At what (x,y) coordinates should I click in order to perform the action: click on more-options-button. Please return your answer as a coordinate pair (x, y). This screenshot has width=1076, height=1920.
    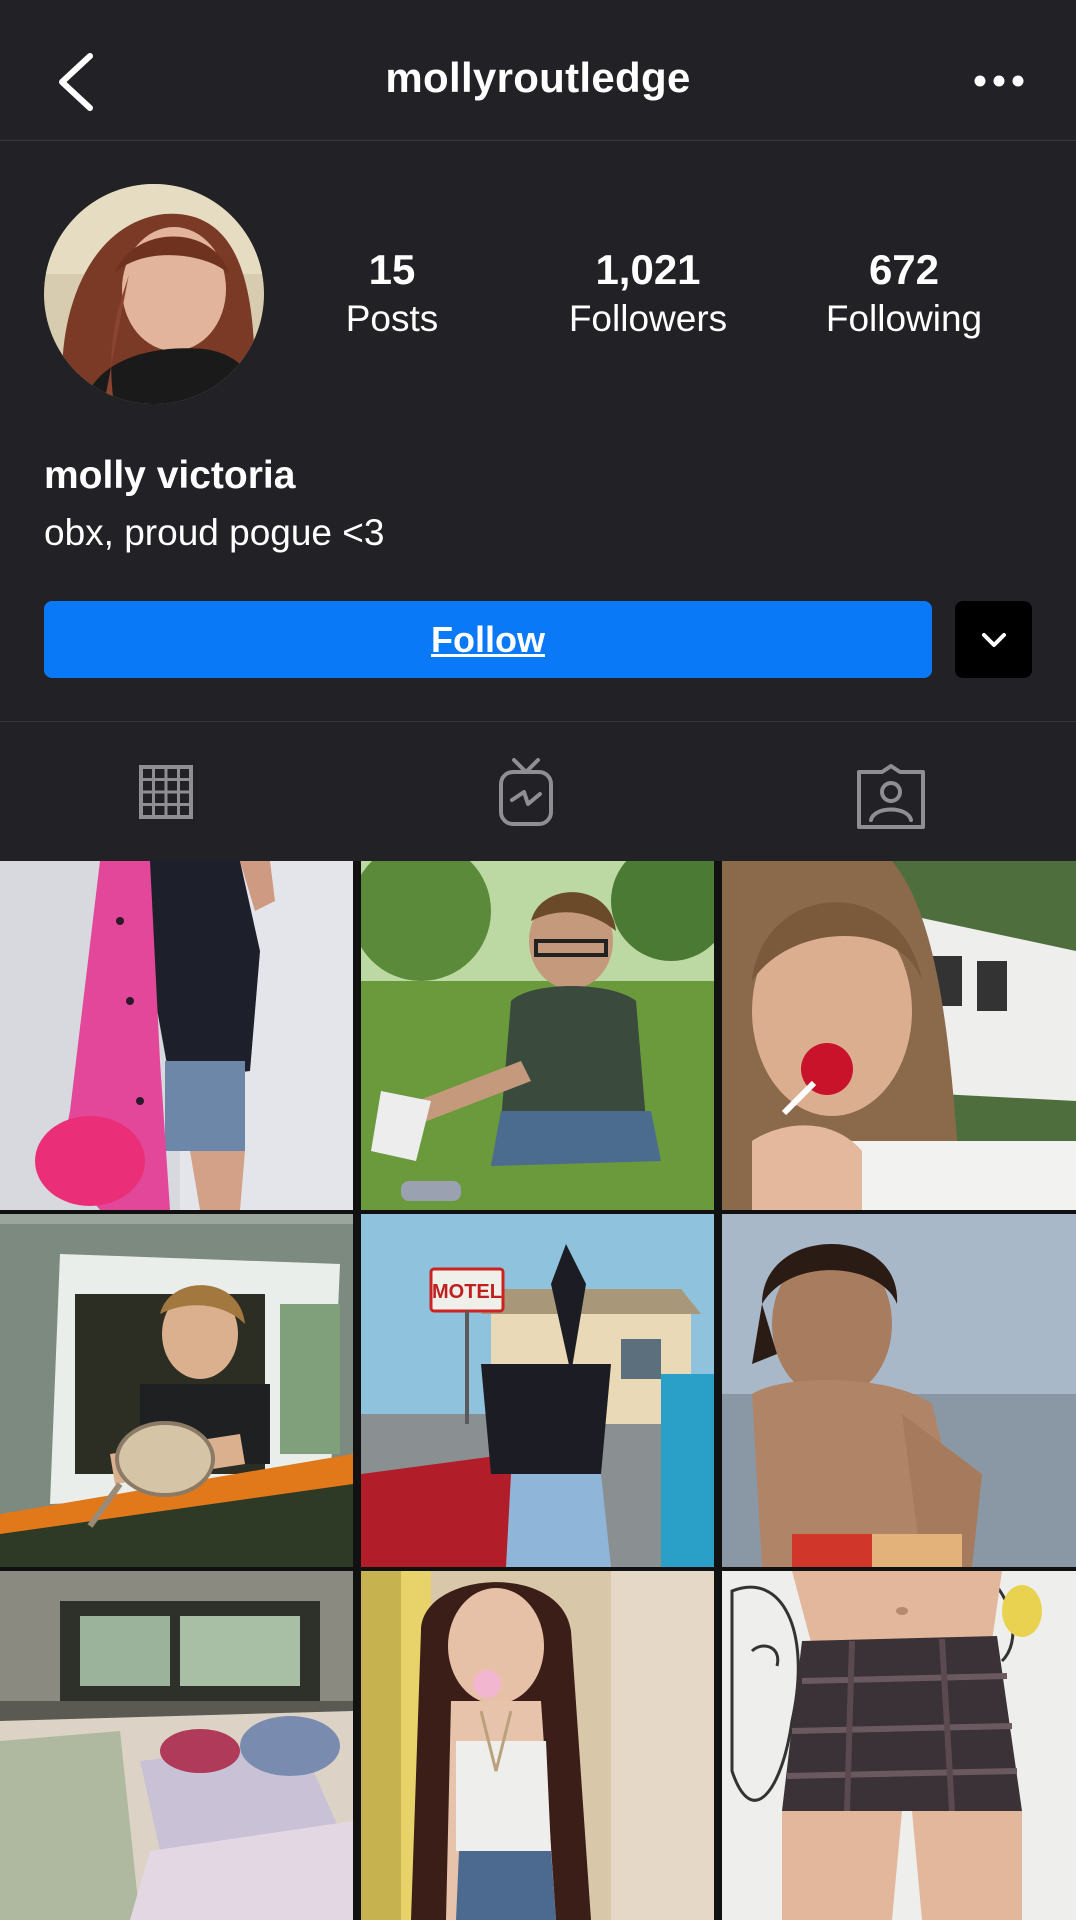
    Looking at the image, I should click on (999, 81).